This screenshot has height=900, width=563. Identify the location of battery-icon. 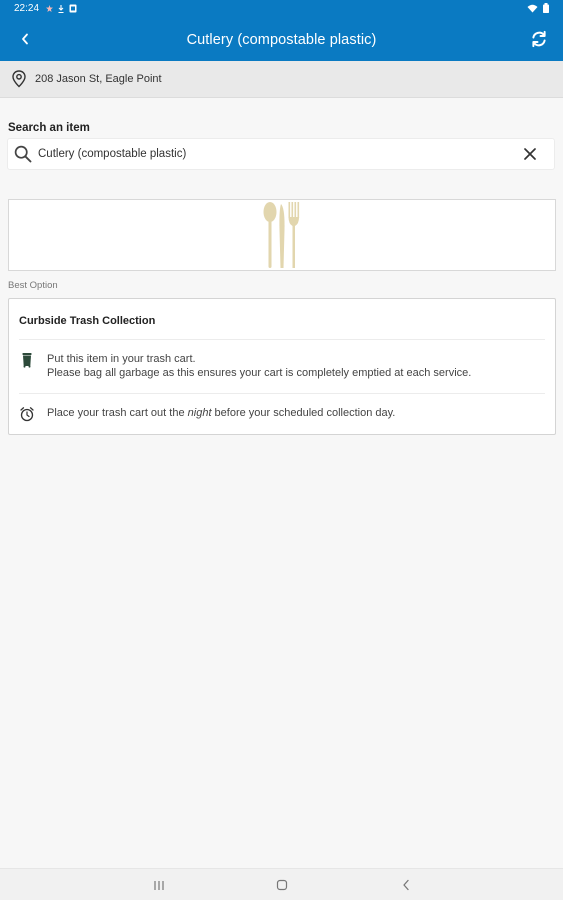
(546, 8).